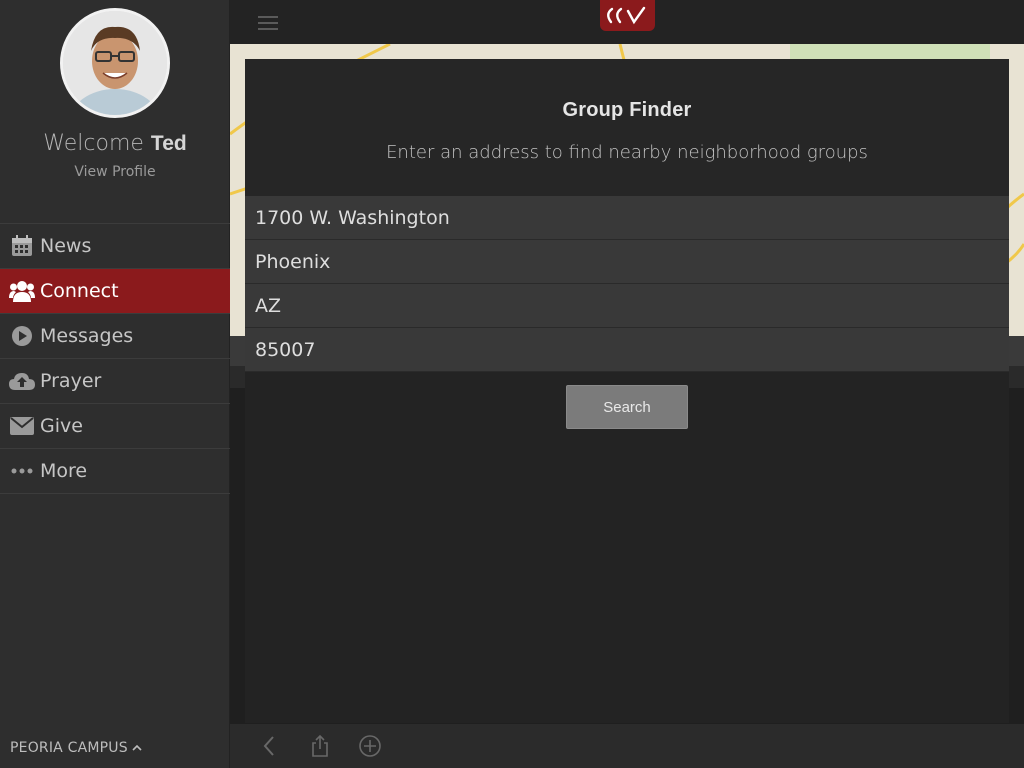 The image size is (1024, 768). What do you see at coordinates (20, 336) in the screenshot?
I see `play-circle-icon` at bounding box center [20, 336].